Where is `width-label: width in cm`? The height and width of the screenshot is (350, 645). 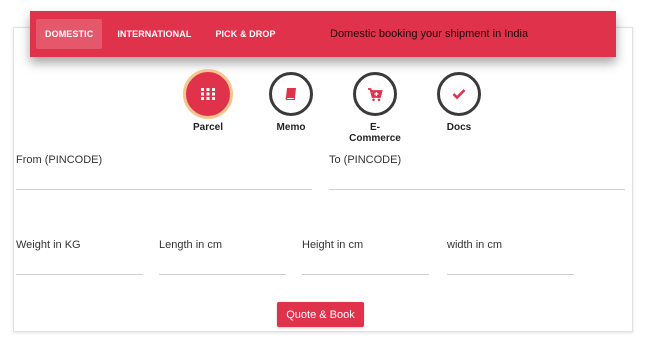 width-label: width in cm is located at coordinates (475, 245).